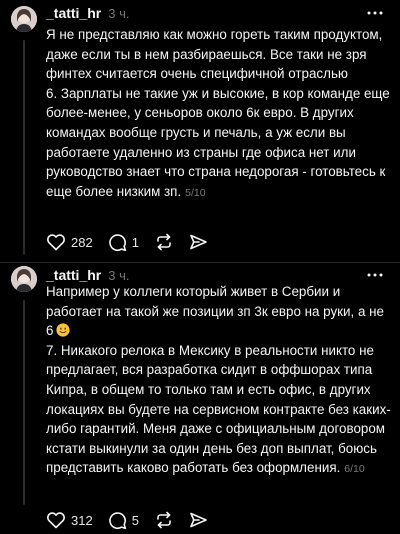  I want to click on comment-count: 1, so click(135, 242).